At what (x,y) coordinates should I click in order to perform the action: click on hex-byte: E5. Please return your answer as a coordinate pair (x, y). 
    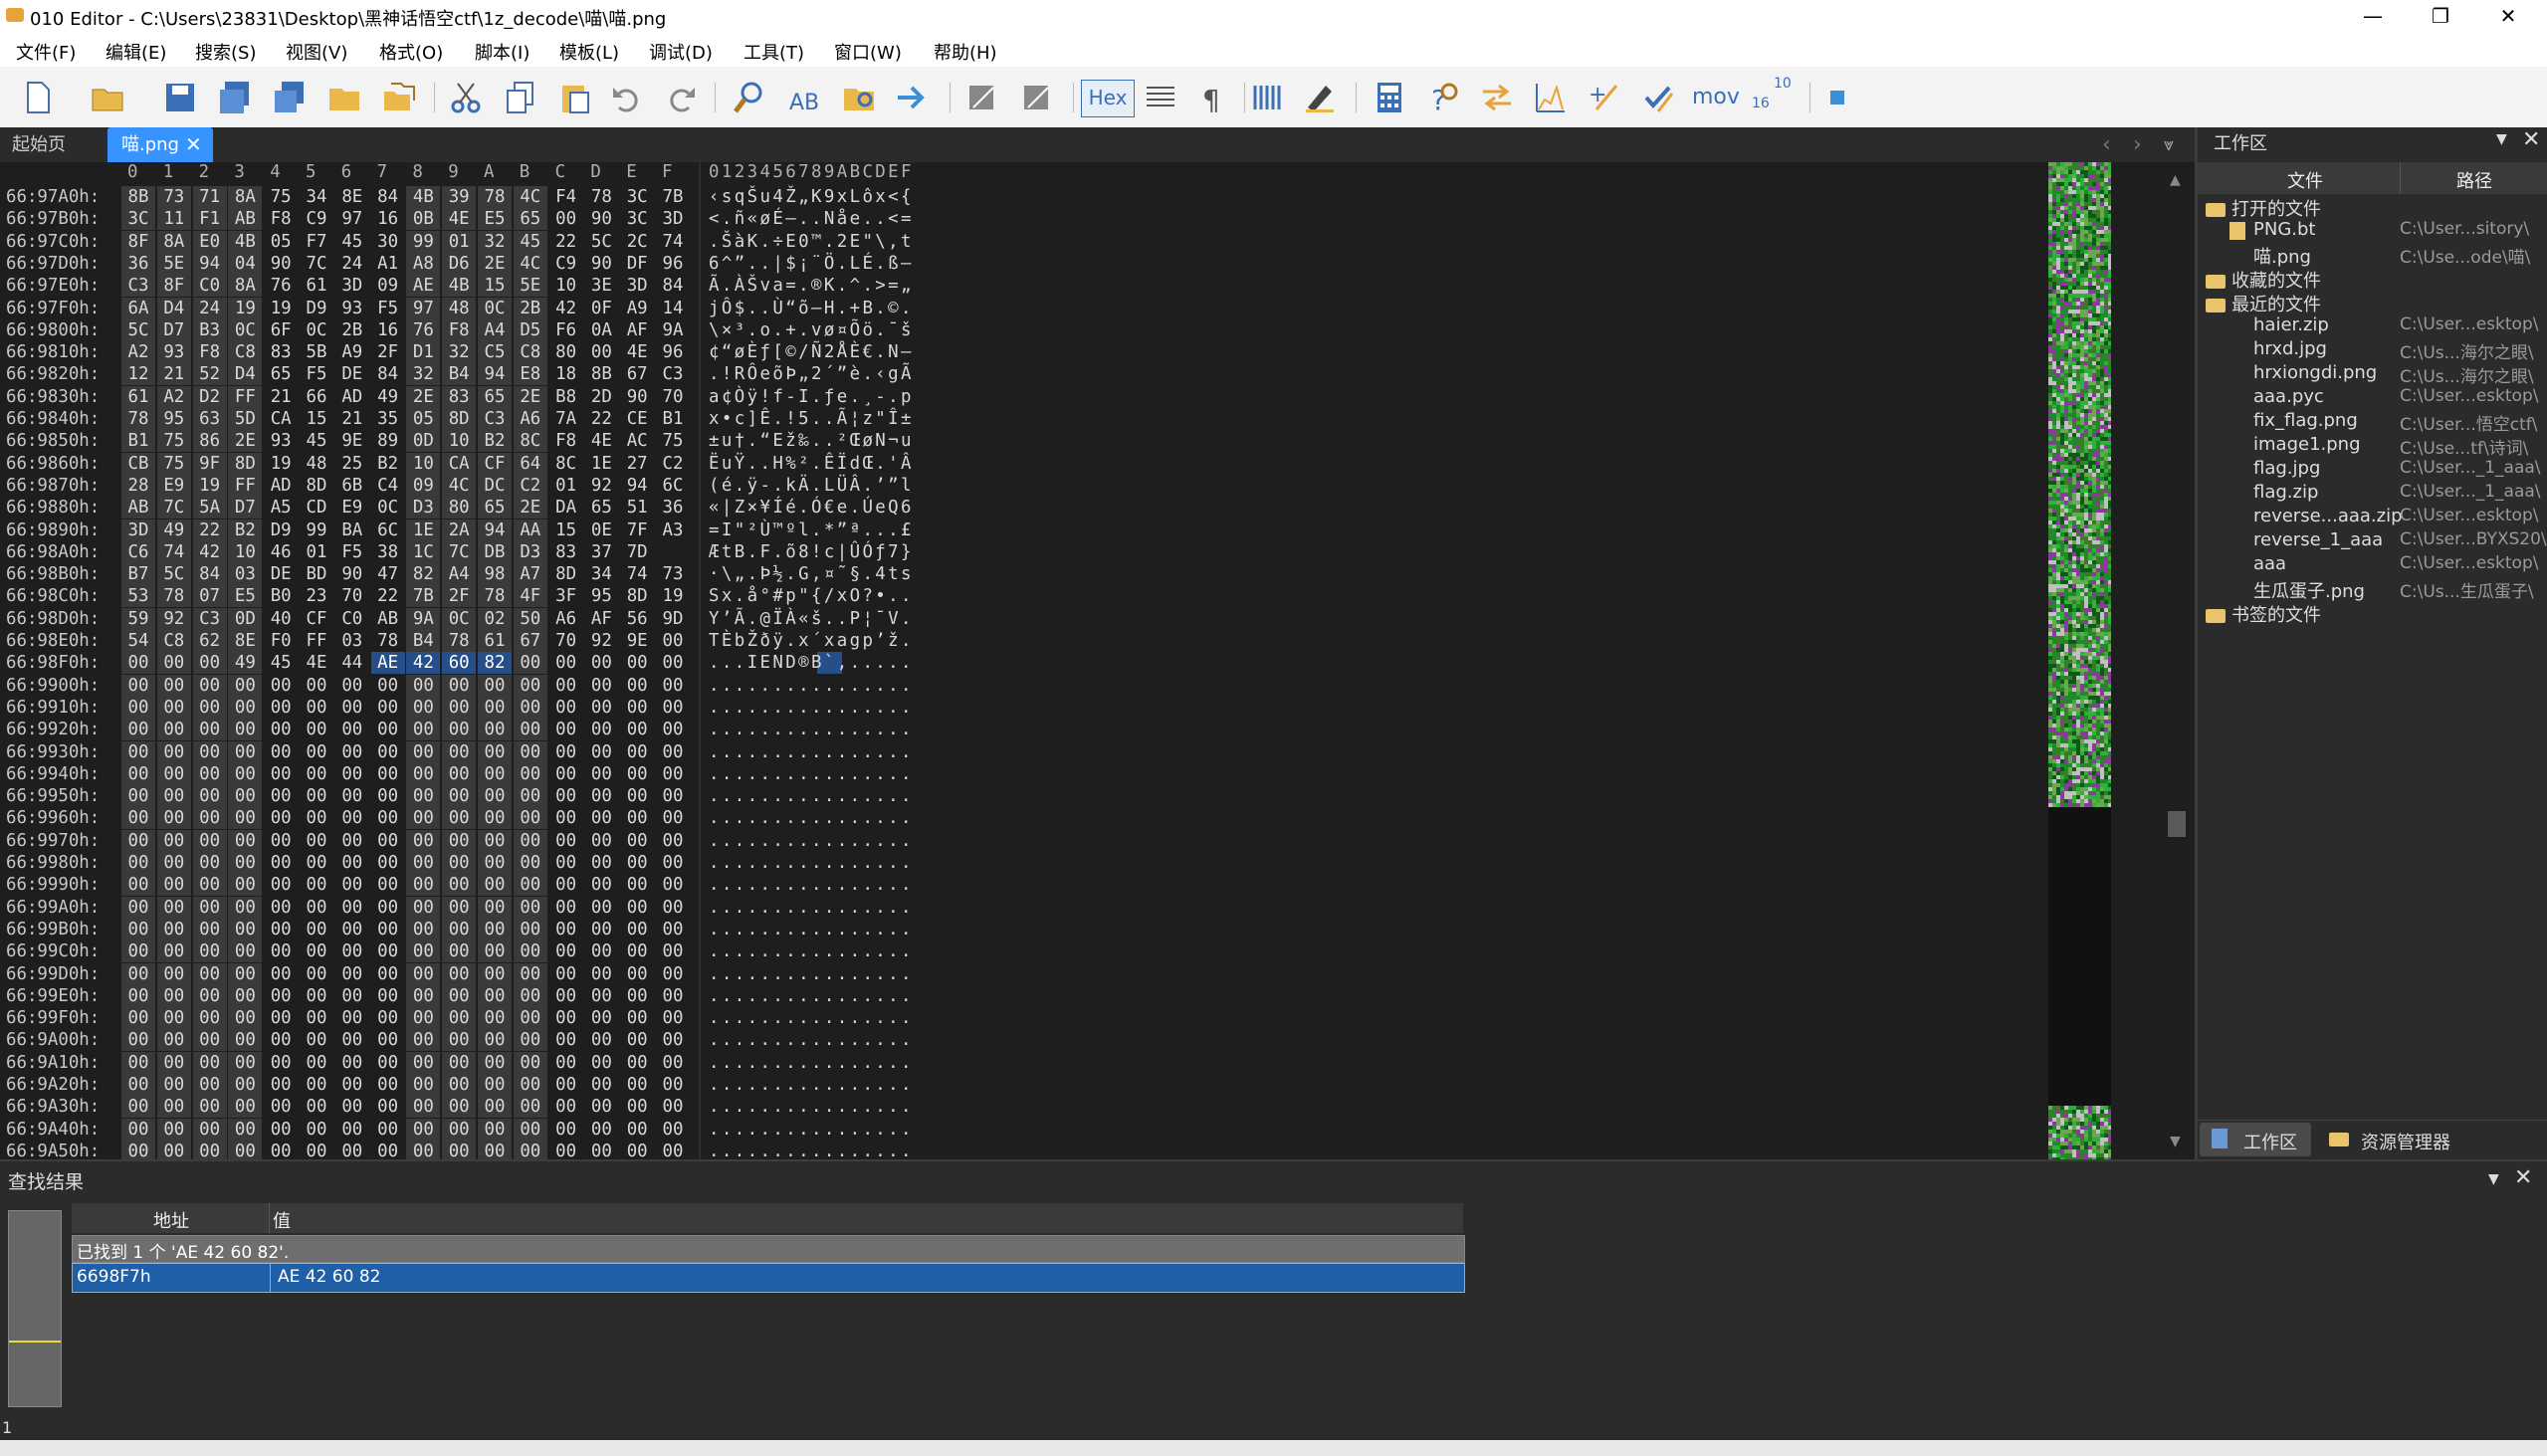
    Looking at the image, I should click on (245, 596).